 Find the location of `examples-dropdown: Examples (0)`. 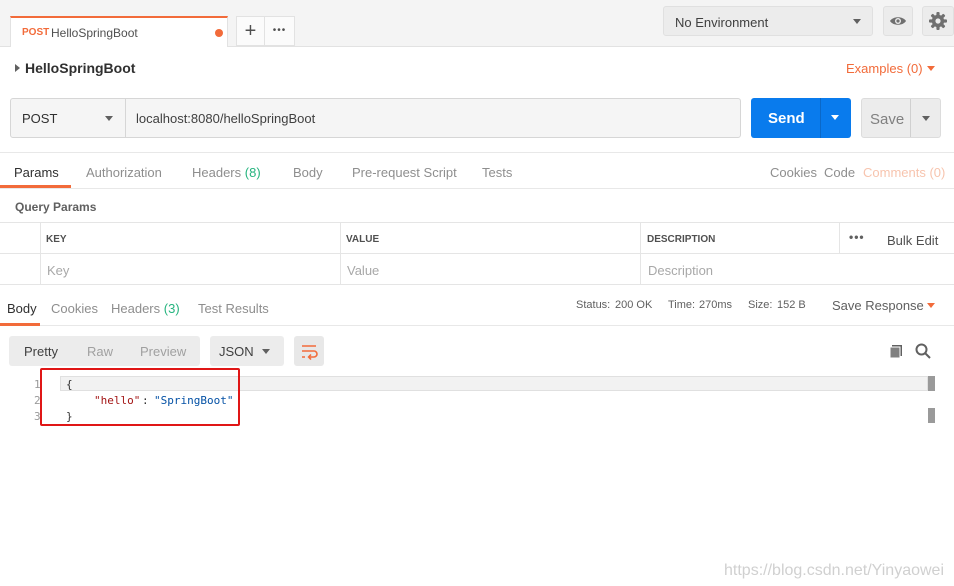

examples-dropdown: Examples (0) is located at coordinates (884, 68).